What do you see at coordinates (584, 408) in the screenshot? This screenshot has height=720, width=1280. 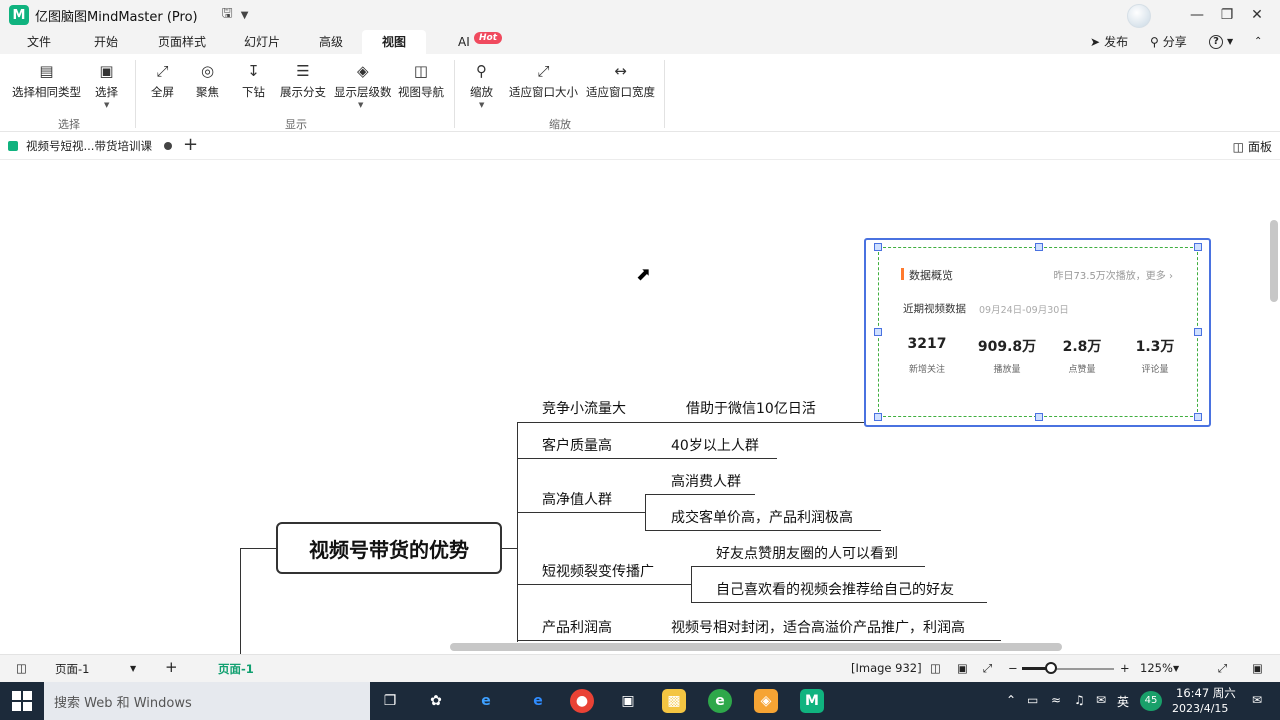 I see `branch-topic: 竞争小流量大` at bounding box center [584, 408].